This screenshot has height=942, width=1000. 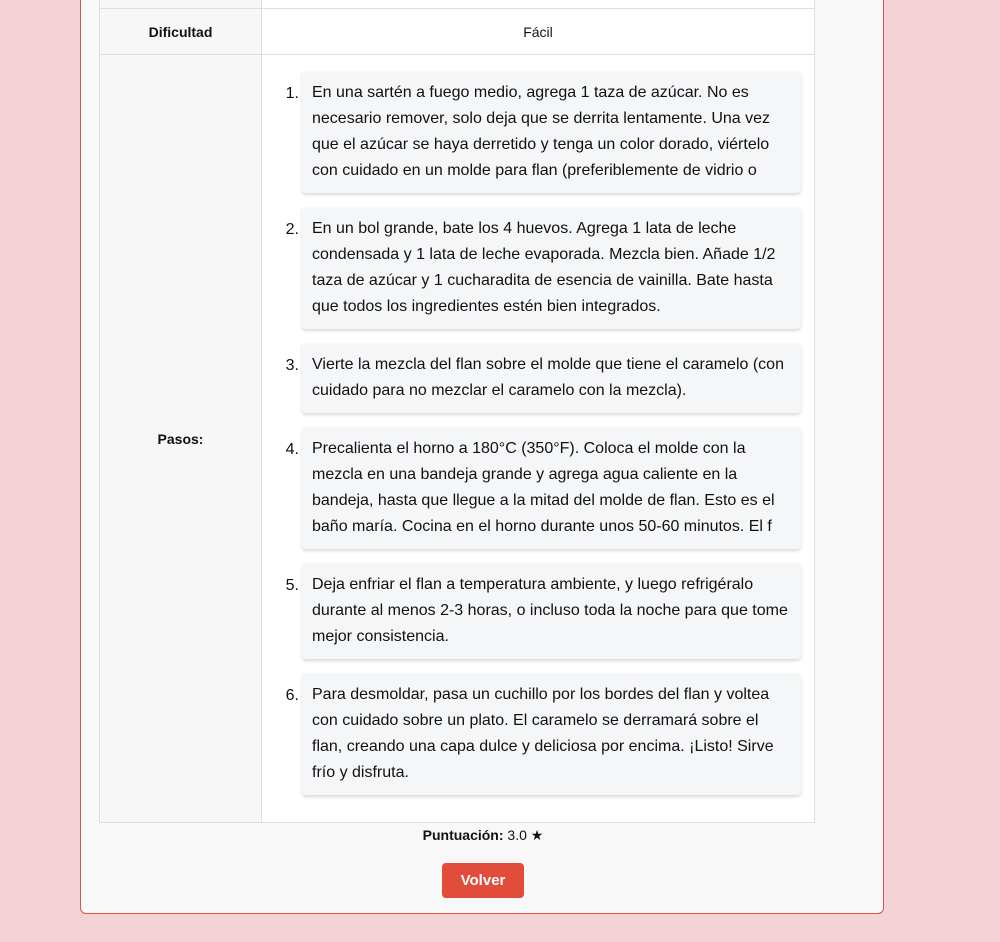 What do you see at coordinates (292, 93) in the screenshot?
I see `step-number: 1.` at bounding box center [292, 93].